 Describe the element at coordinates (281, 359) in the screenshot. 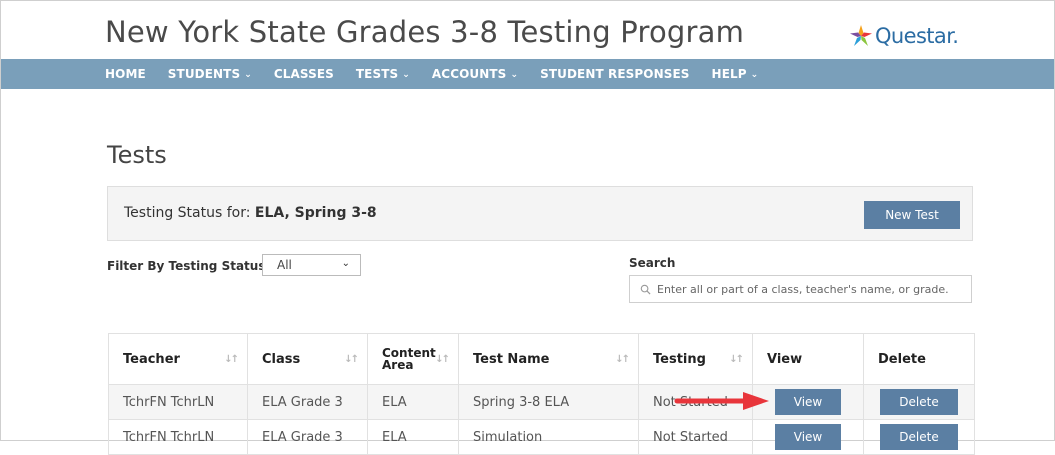

I see `column-label: Class` at that location.